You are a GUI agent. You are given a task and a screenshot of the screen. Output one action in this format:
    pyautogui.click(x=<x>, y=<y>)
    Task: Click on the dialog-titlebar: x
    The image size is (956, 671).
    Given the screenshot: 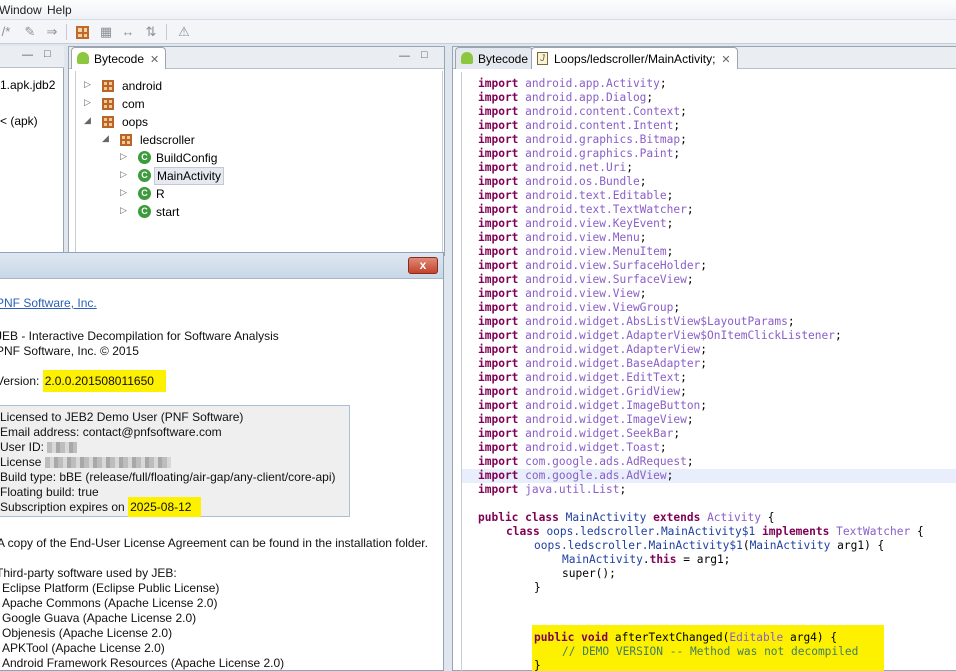 What is the action you would take?
    pyautogui.click(x=221, y=266)
    